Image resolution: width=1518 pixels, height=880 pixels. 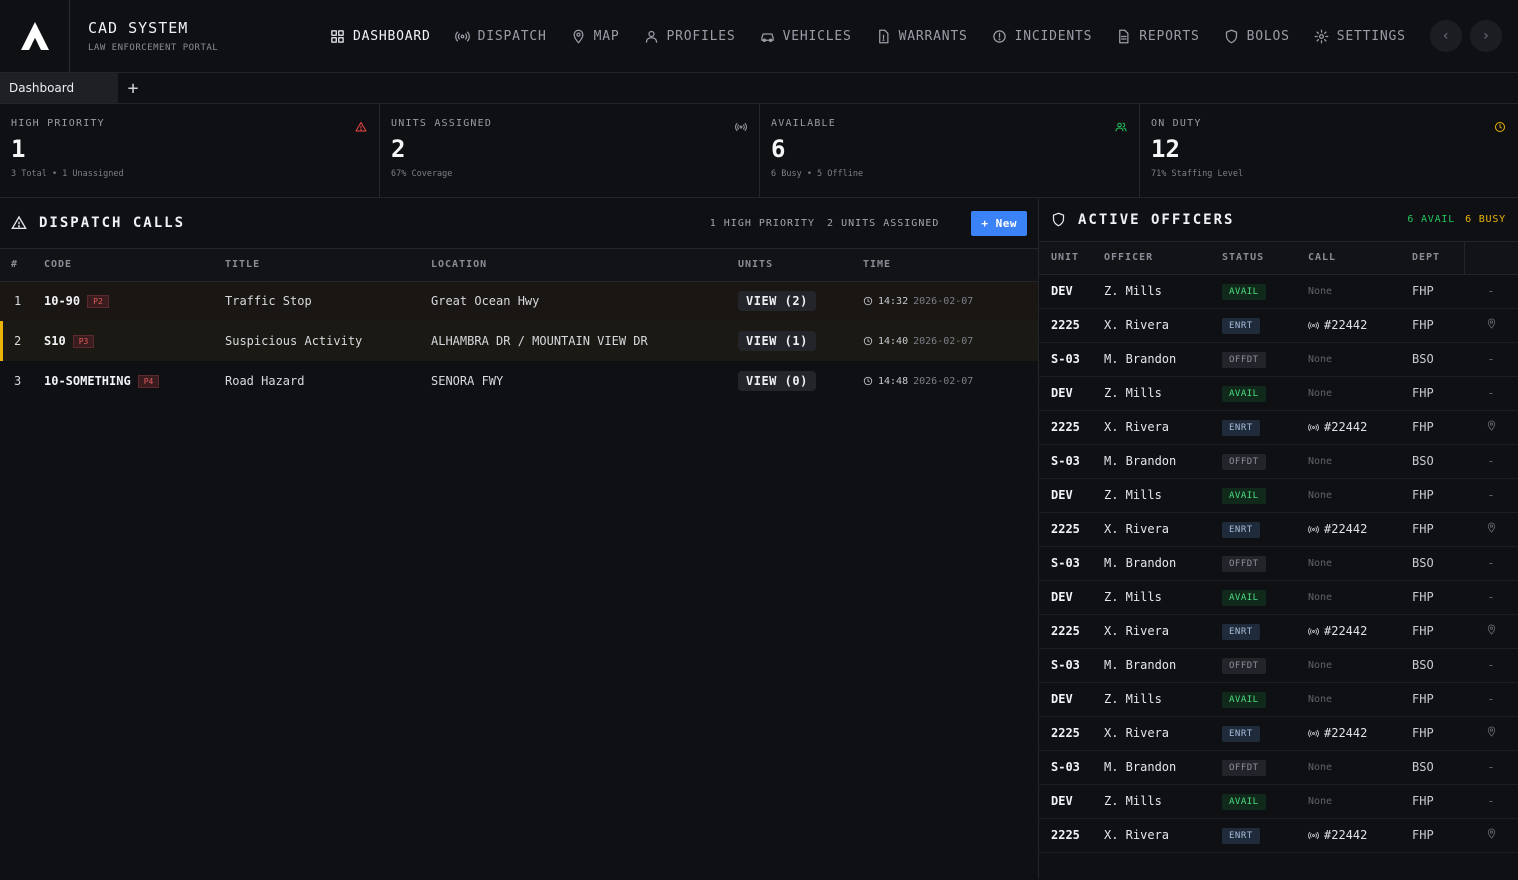 I want to click on view-units-button: VIEW (2), so click(x=777, y=301).